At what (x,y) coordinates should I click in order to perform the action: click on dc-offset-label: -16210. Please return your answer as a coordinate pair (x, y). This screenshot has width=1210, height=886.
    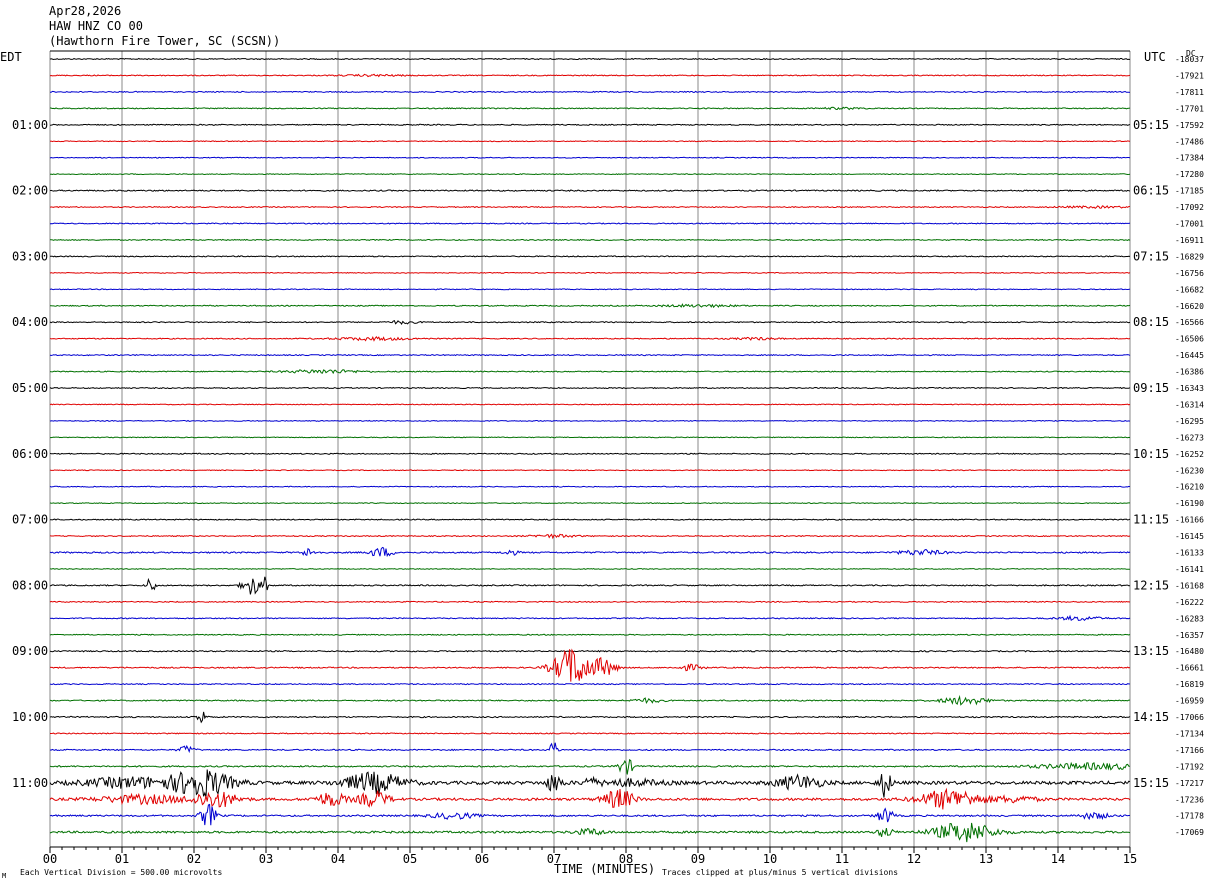
    Looking at the image, I should click on (1189, 487).